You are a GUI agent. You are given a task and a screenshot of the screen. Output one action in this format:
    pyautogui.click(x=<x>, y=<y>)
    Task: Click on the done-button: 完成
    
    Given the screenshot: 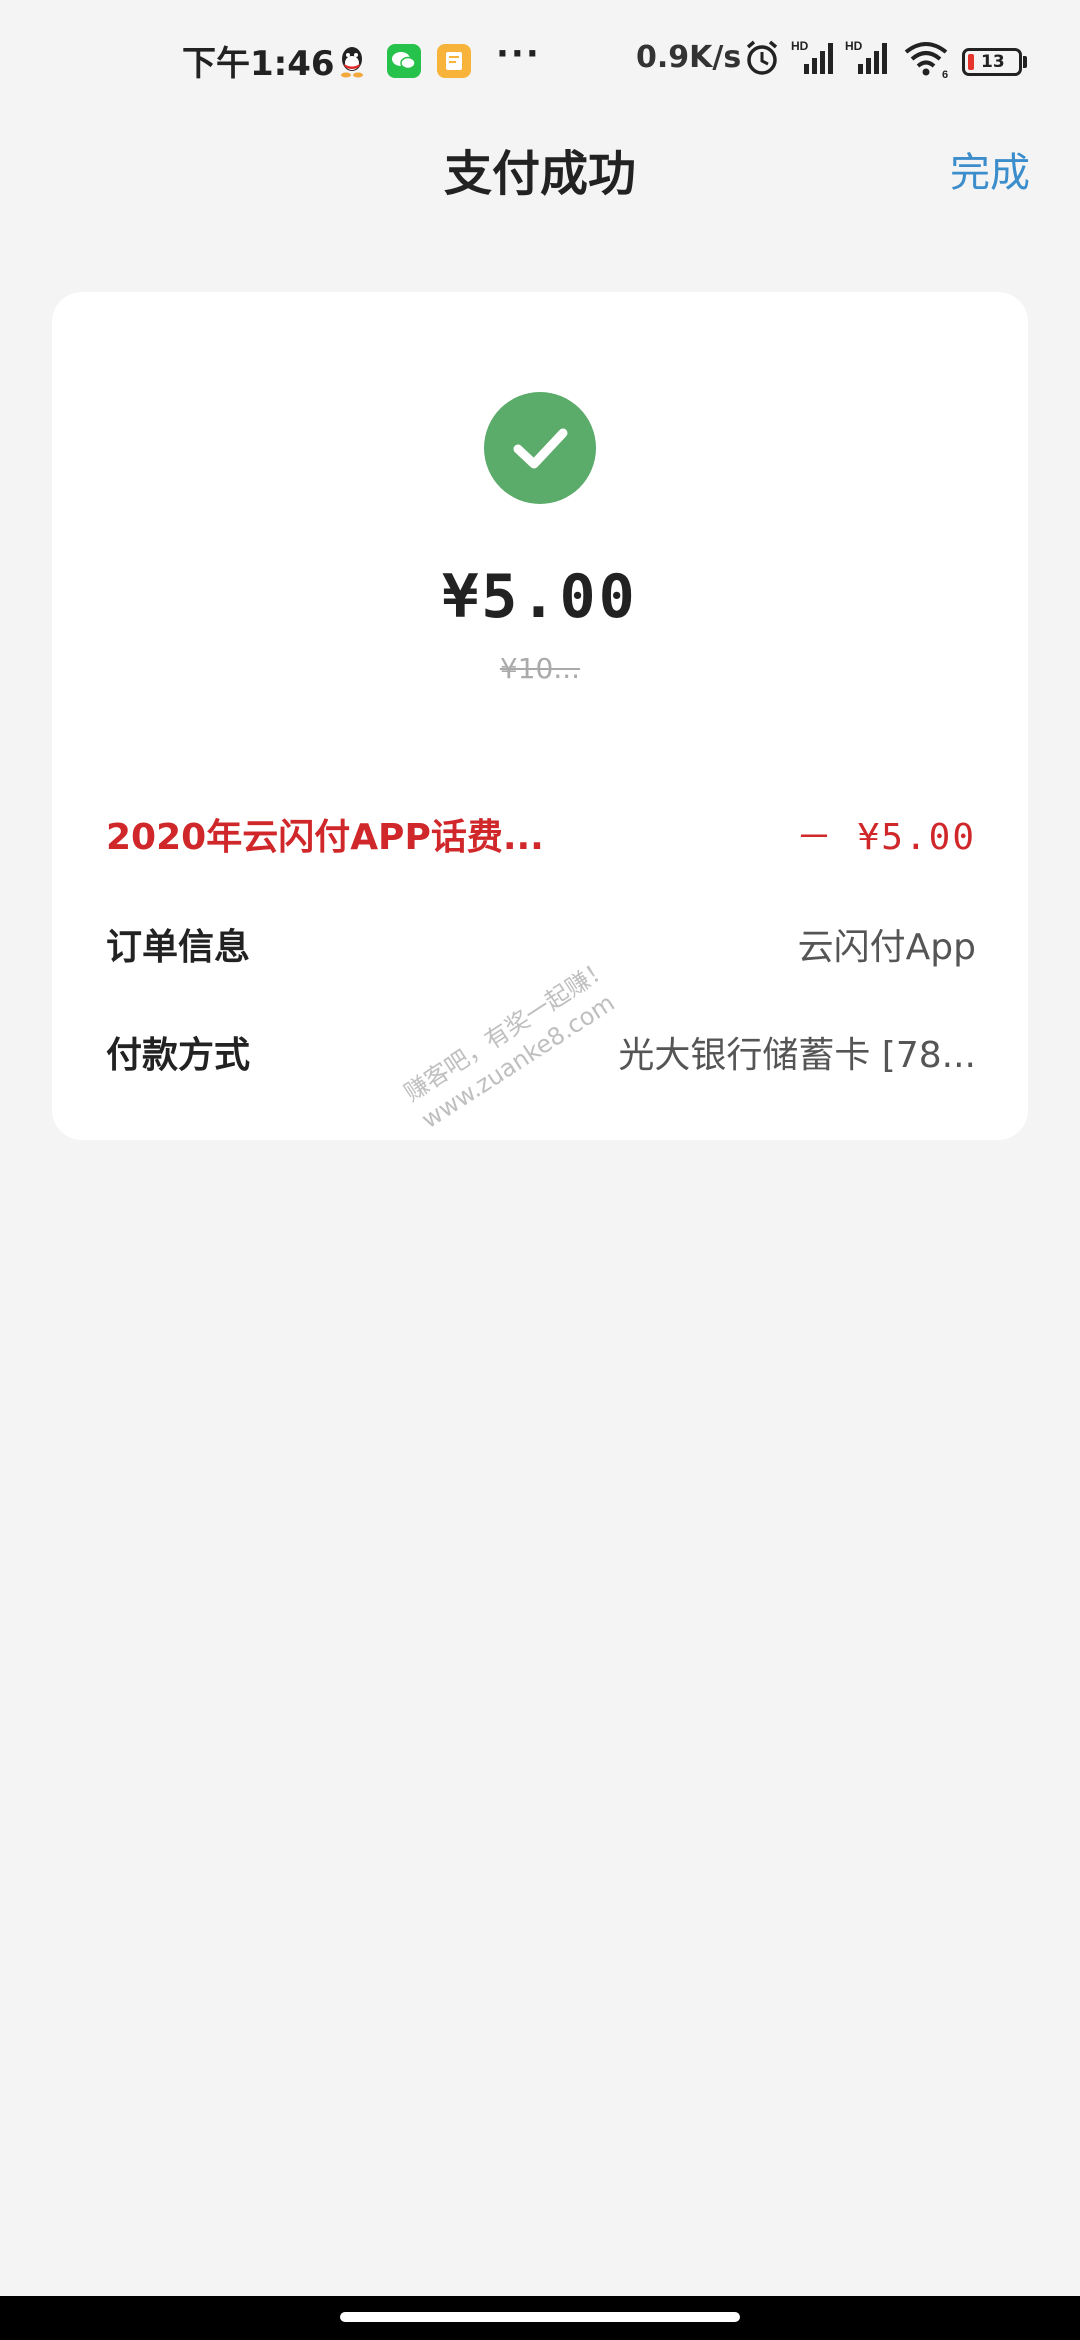 What is the action you would take?
    pyautogui.click(x=990, y=169)
    